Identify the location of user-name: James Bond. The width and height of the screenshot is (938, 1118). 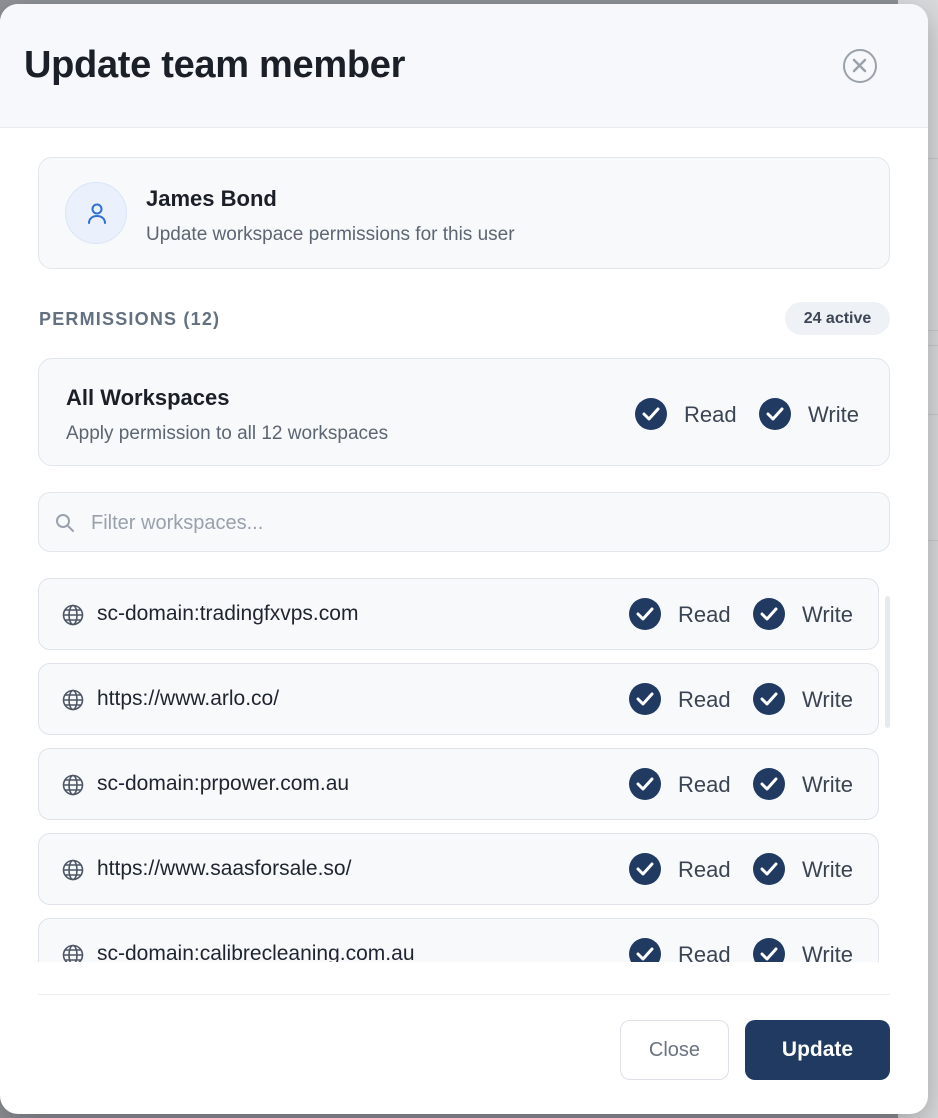
(211, 198).